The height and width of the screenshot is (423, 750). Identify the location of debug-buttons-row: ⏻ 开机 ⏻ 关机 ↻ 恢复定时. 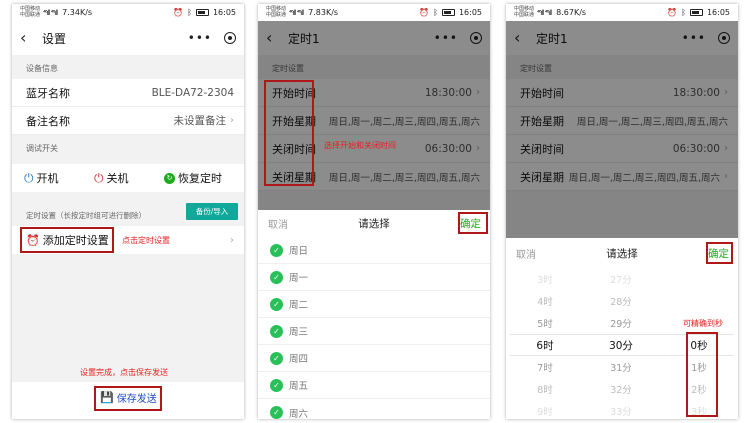
(128, 178).